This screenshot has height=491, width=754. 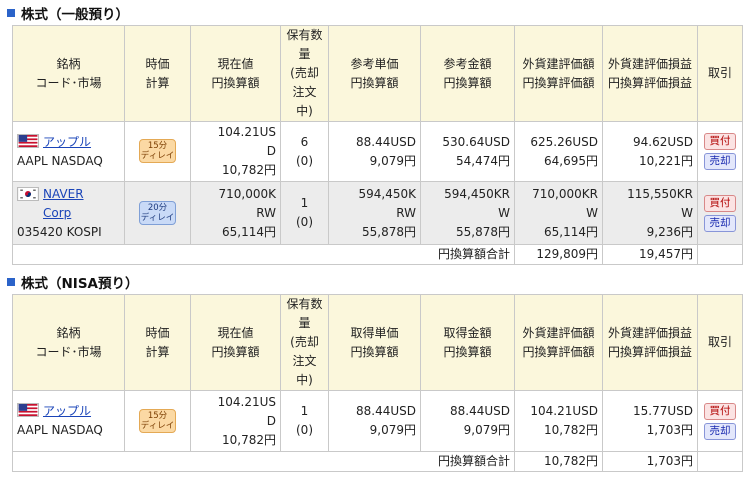 What do you see at coordinates (650, 461) in the screenshot?
I see `total-pl: 1,703円` at bounding box center [650, 461].